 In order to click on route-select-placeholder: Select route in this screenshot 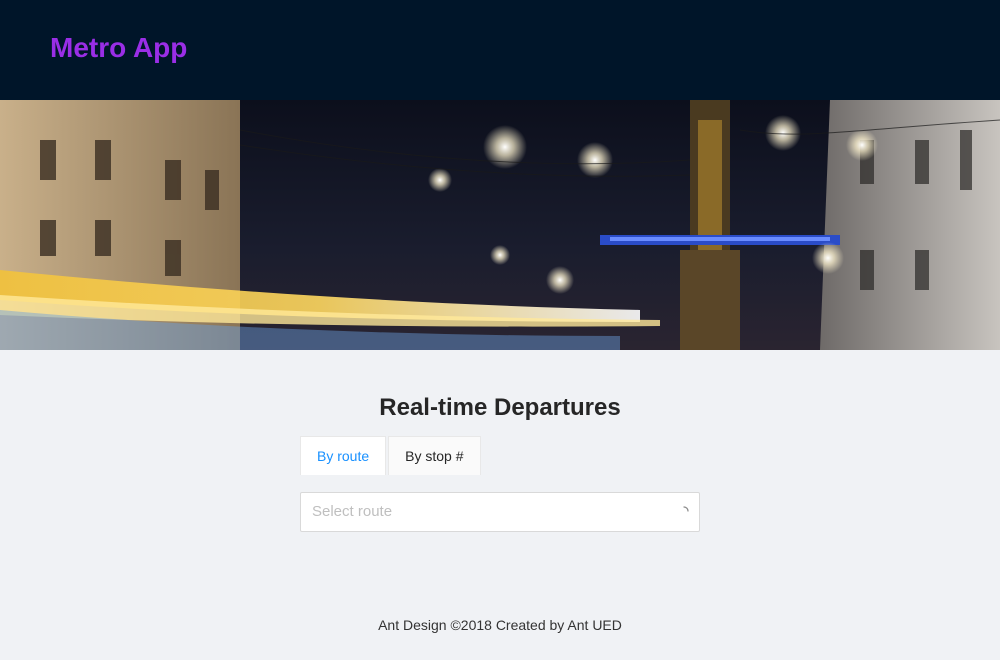, I will do `click(352, 511)`.